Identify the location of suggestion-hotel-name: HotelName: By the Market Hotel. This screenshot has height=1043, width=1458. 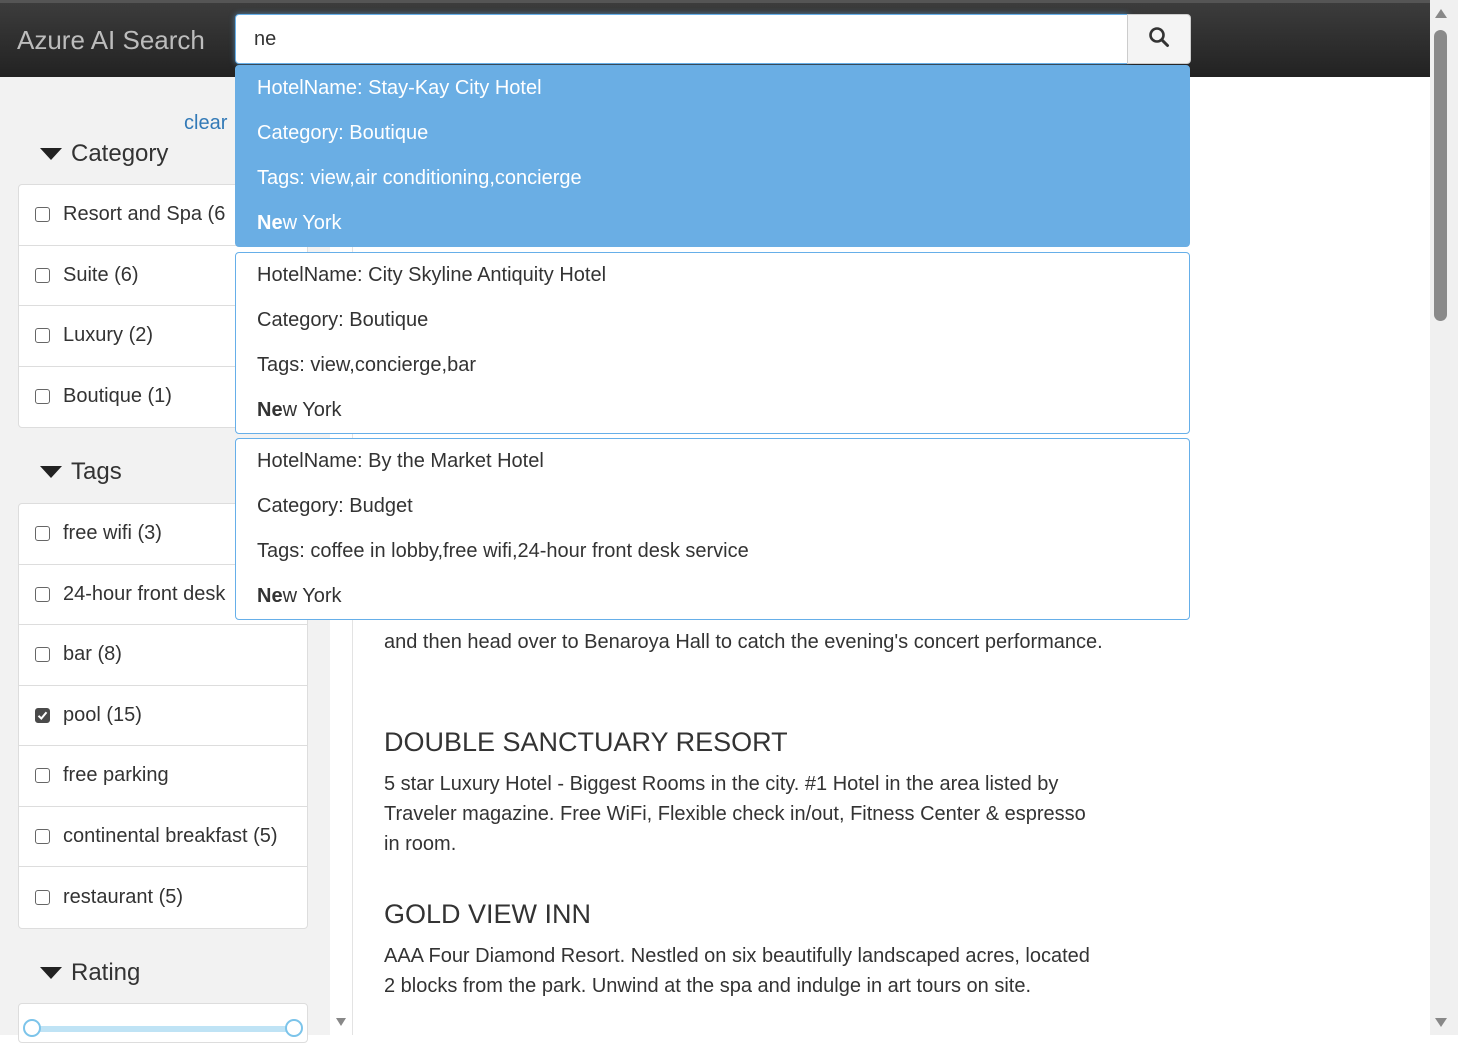
(400, 461).